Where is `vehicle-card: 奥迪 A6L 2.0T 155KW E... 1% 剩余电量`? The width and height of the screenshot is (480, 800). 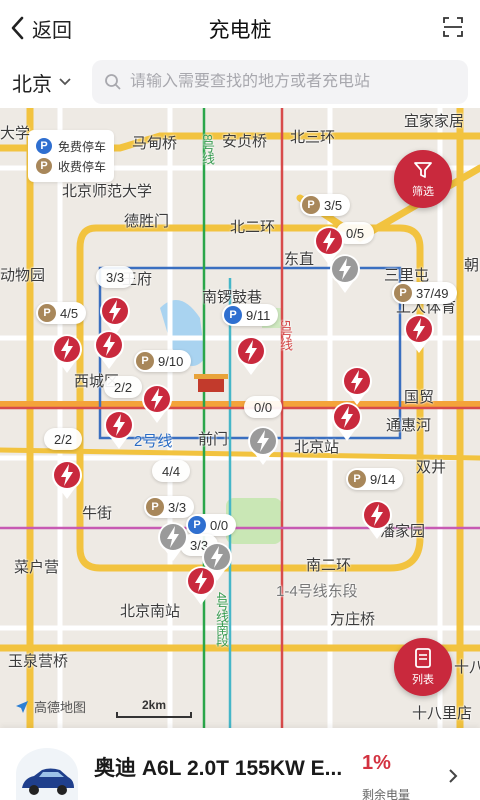 vehicle-card: 奥迪 A6L 2.0T 155KW E... 1% 剩余电量 is located at coordinates (240, 764).